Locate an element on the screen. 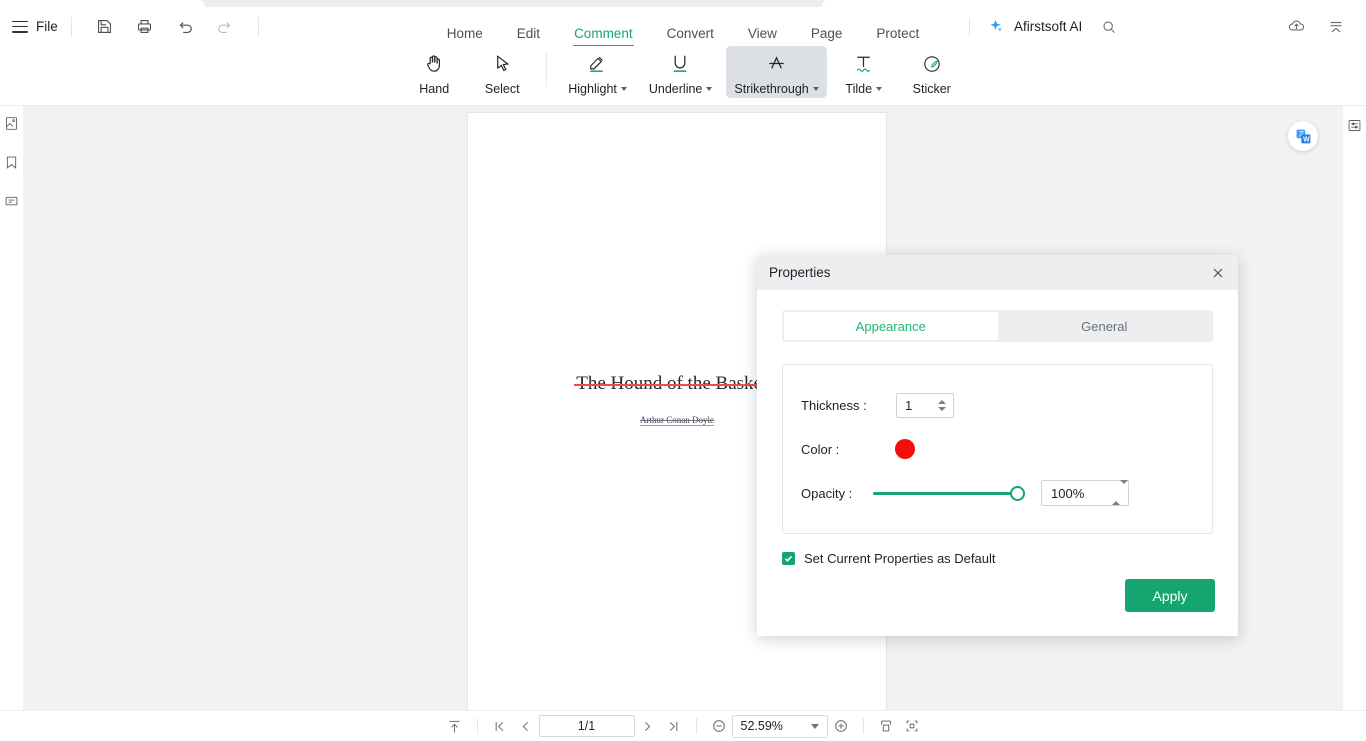 The height and width of the screenshot is (741, 1366). zoom-value: 52.59% is located at coordinates (761, 726).